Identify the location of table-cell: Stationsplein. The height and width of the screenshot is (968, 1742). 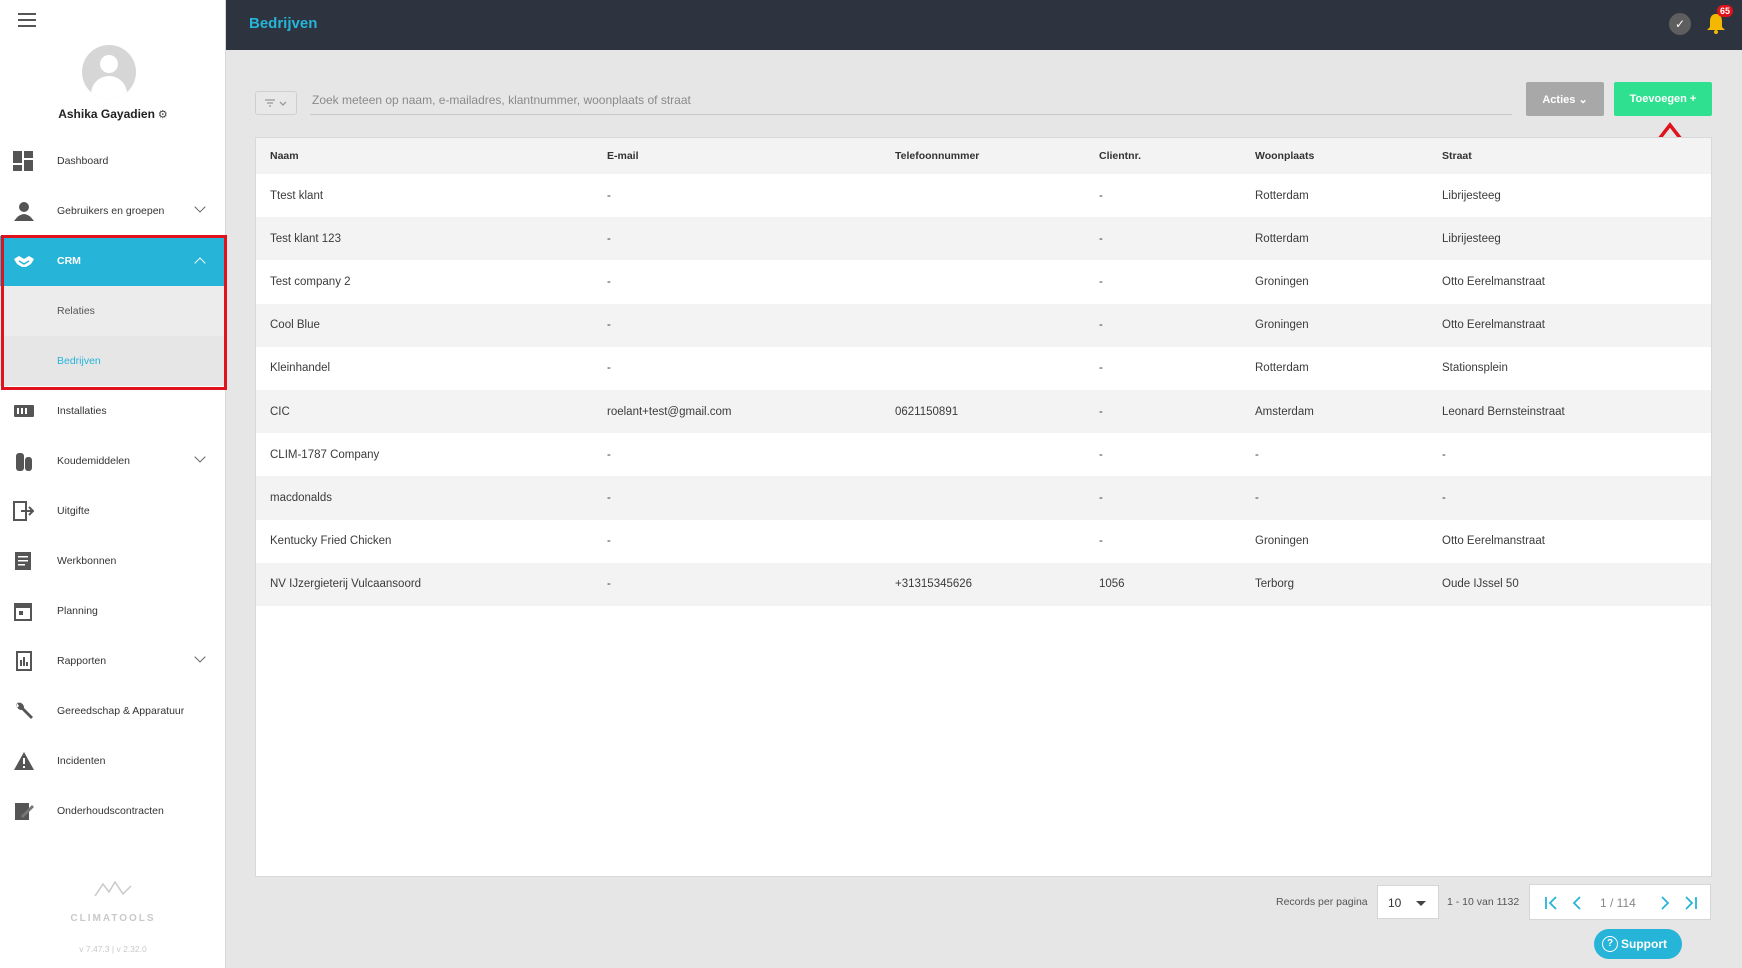
(1475, 368).